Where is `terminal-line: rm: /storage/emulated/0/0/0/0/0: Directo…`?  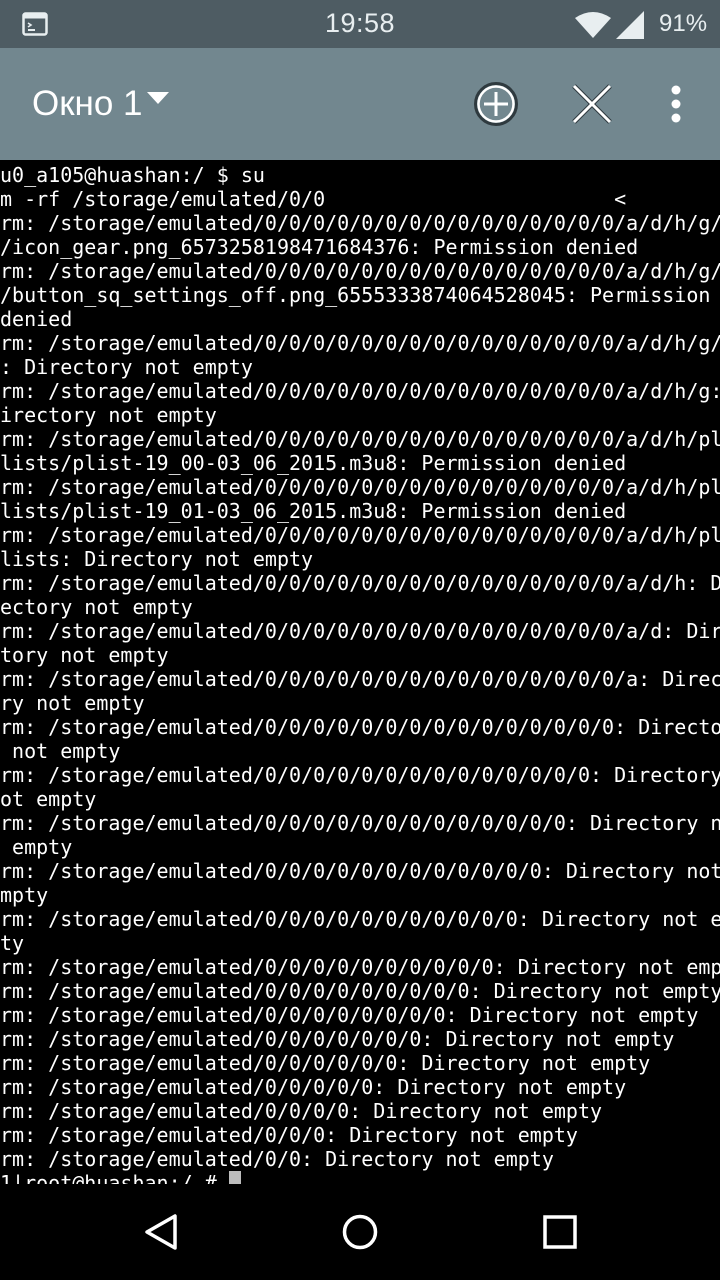 terminal-line: rm: /storage/emulated/0/0/0/0/0: Directo… is located at coordinates (313, 1087).